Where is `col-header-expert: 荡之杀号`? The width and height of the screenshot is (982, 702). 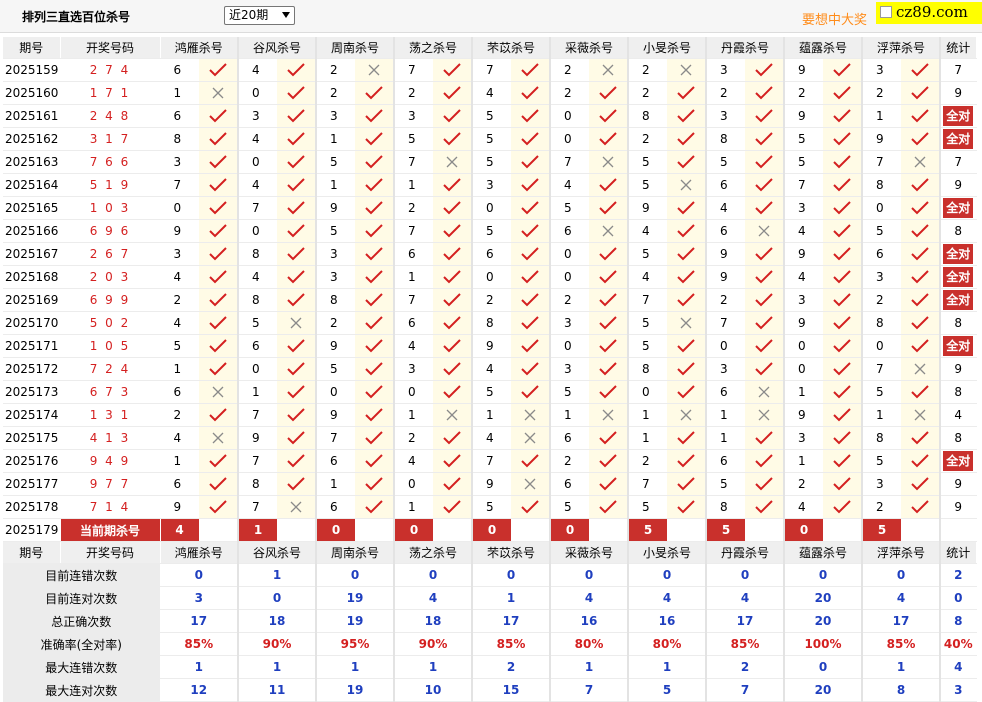 col-header-expert: 荡之杀号 is located at coordinates (433, 552).